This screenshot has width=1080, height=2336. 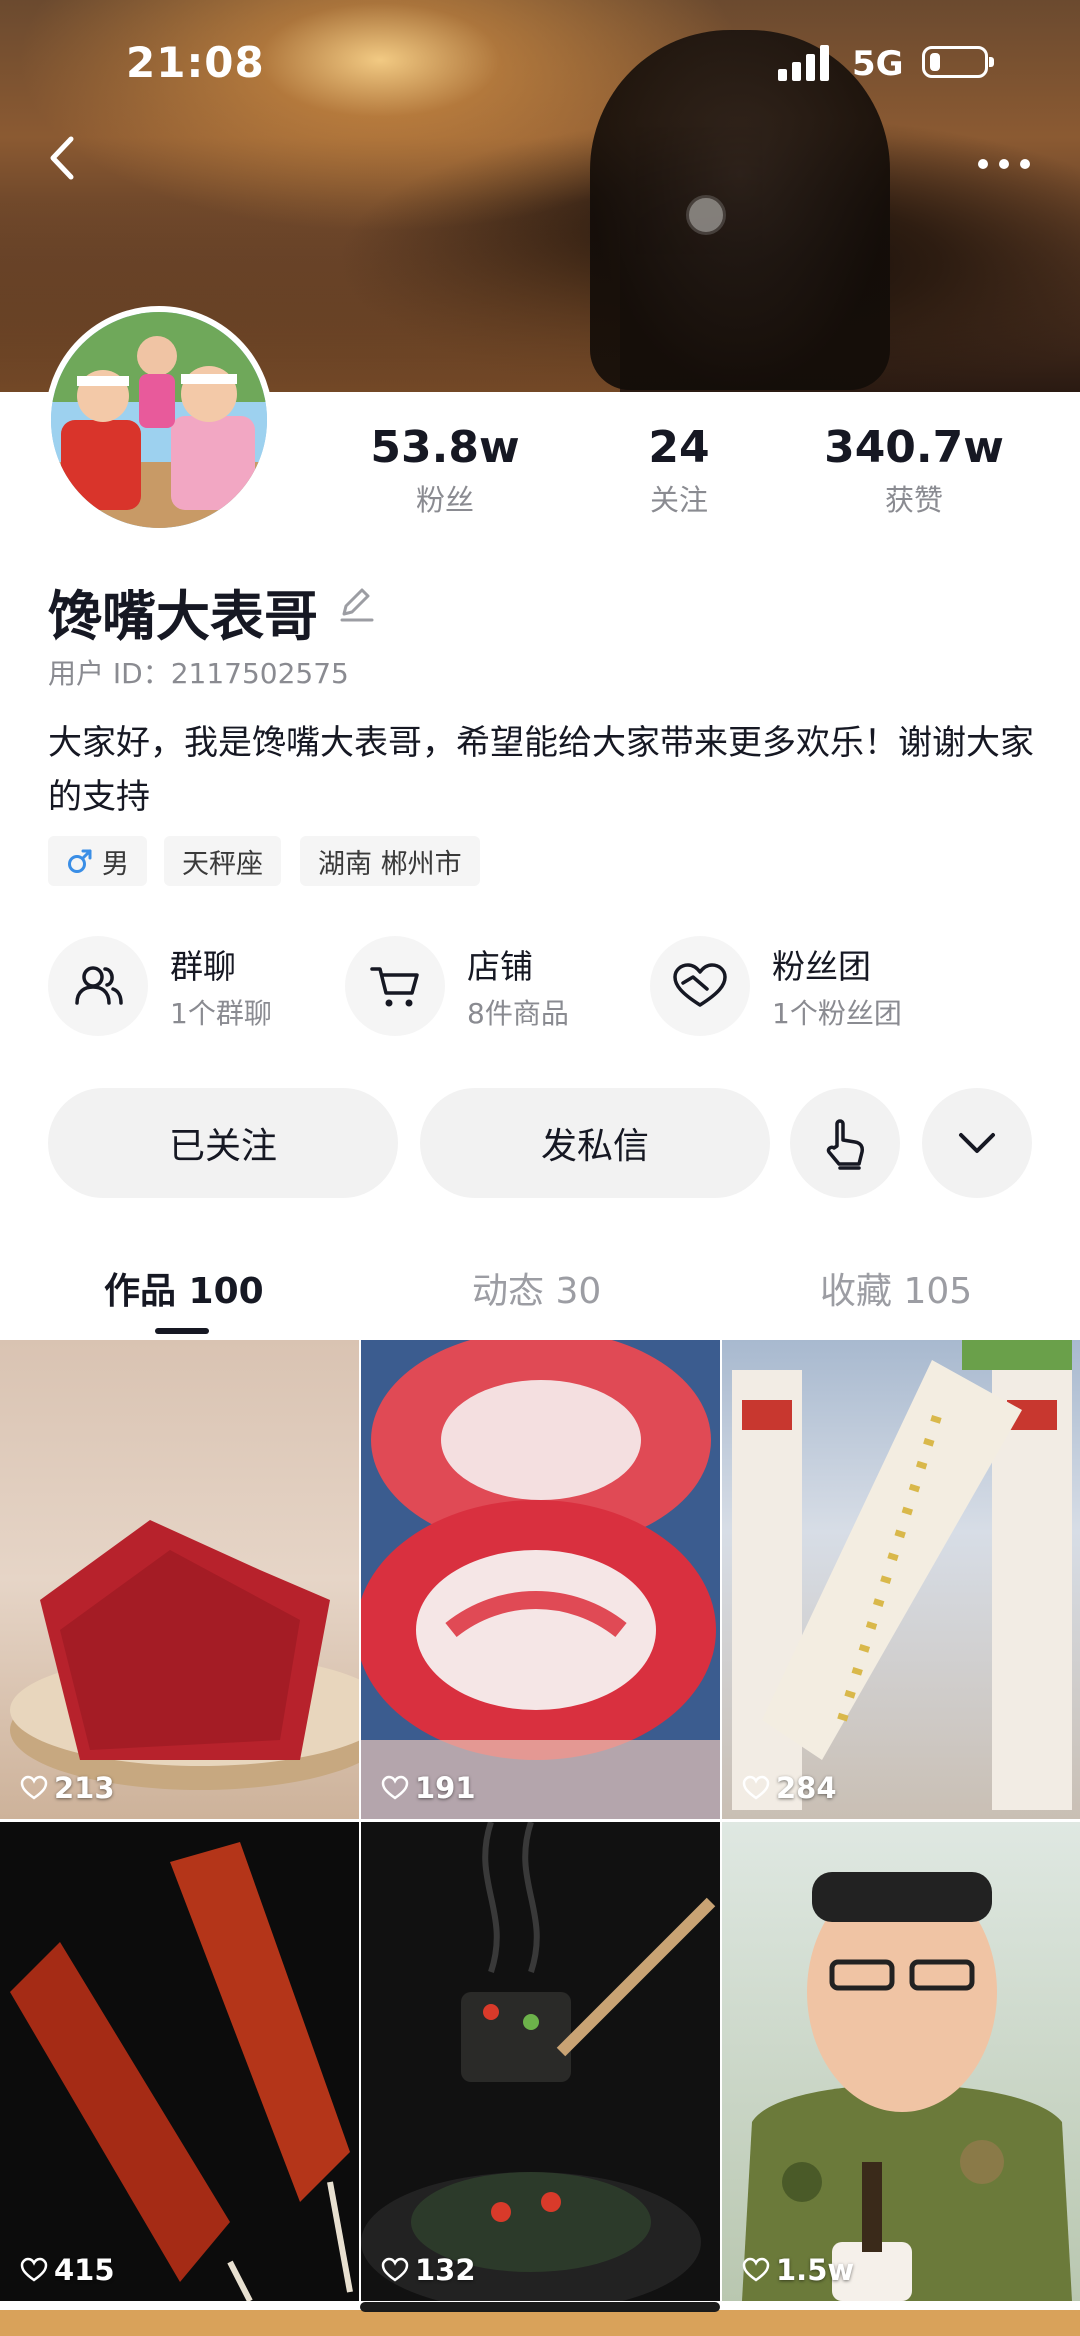 What do you see at coordinates (444, 500) in the screenshot?
I see `followers-label: 粉丝` at bounding box center [444, 500].